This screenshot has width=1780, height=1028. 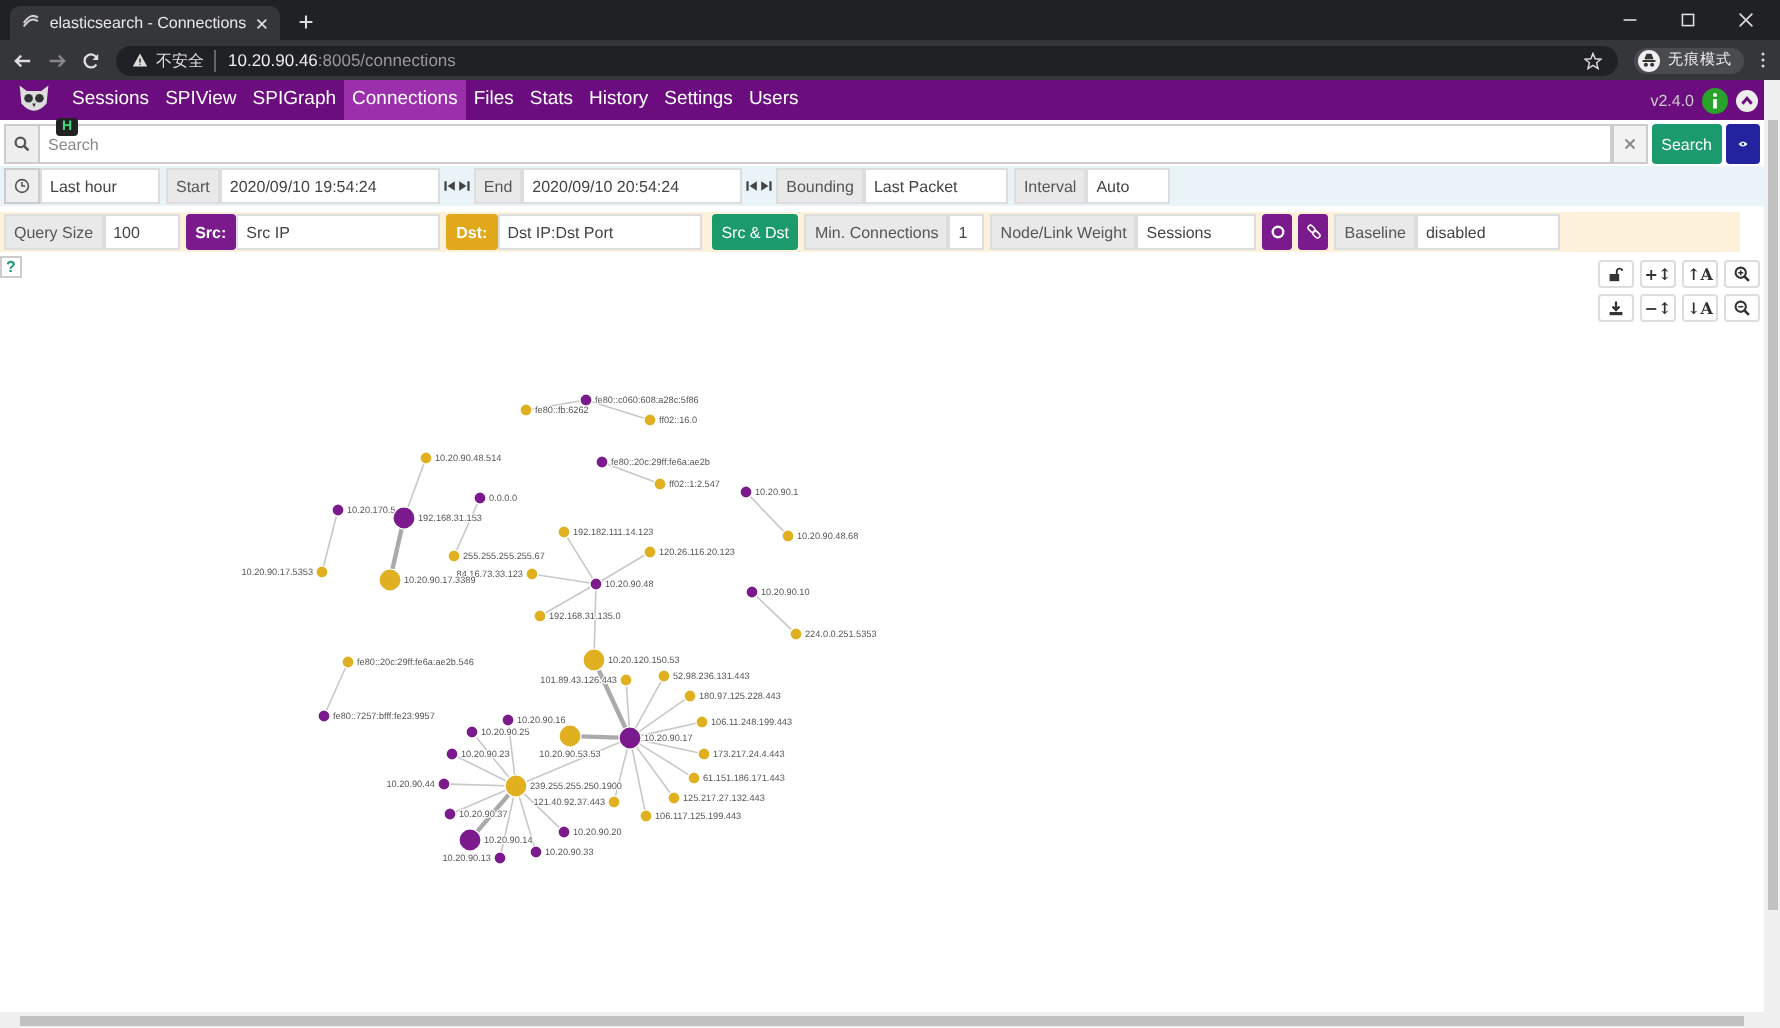 I want to click on range-select: Last hour, so click(x=100, y=186).